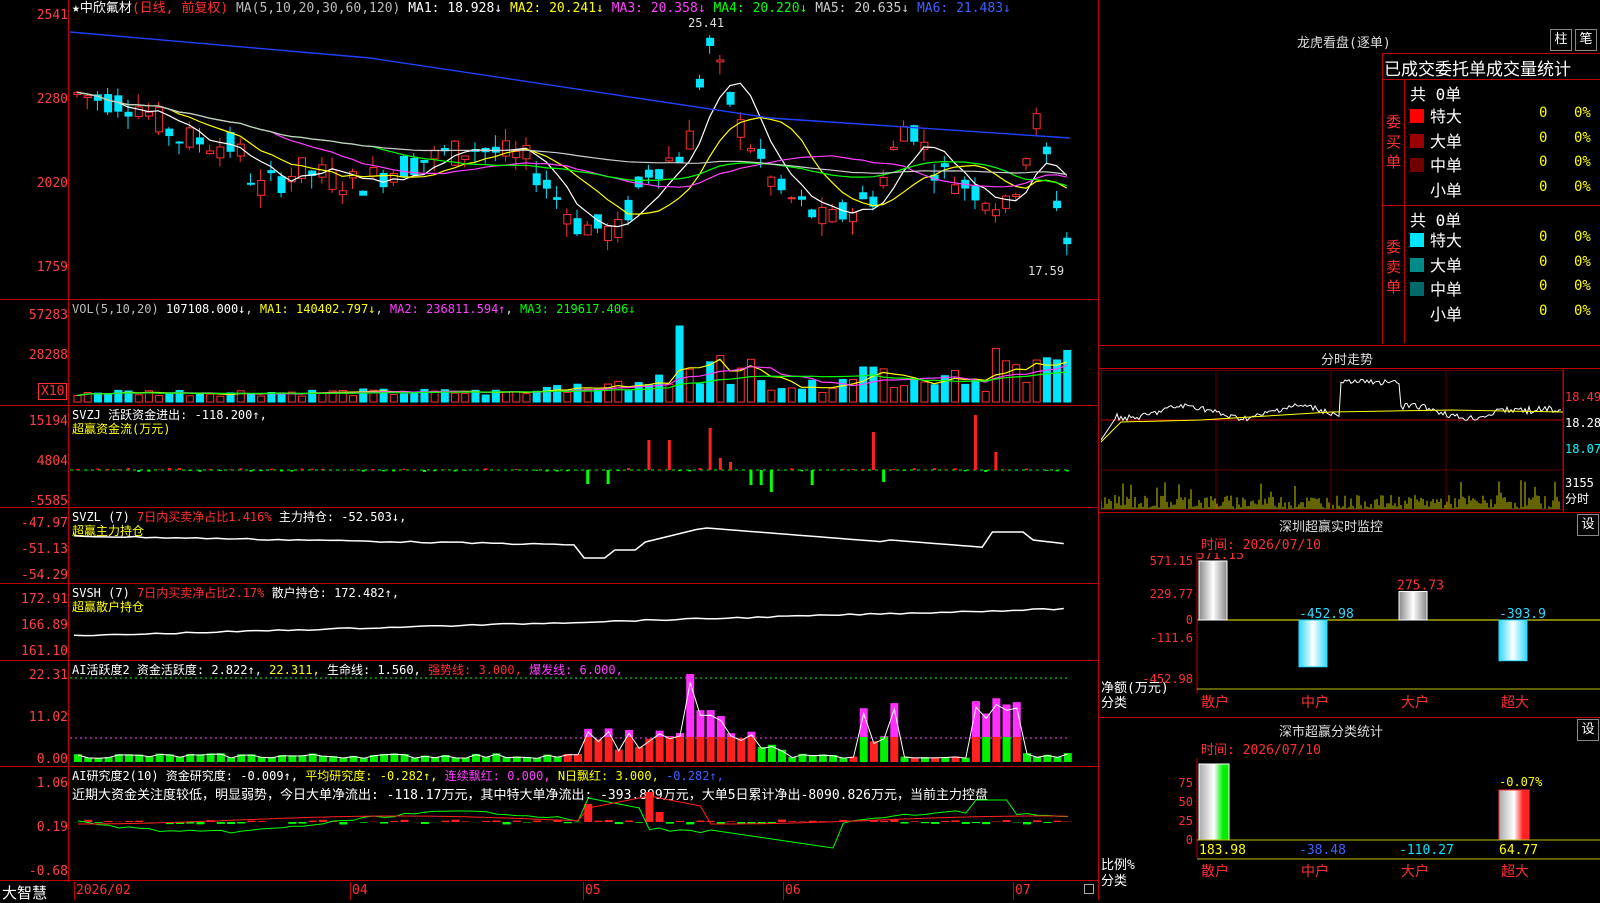  Describe the element at coordinates (1561, 40) in the screenshot. I see `bar-mode-button: 柱` at that location.